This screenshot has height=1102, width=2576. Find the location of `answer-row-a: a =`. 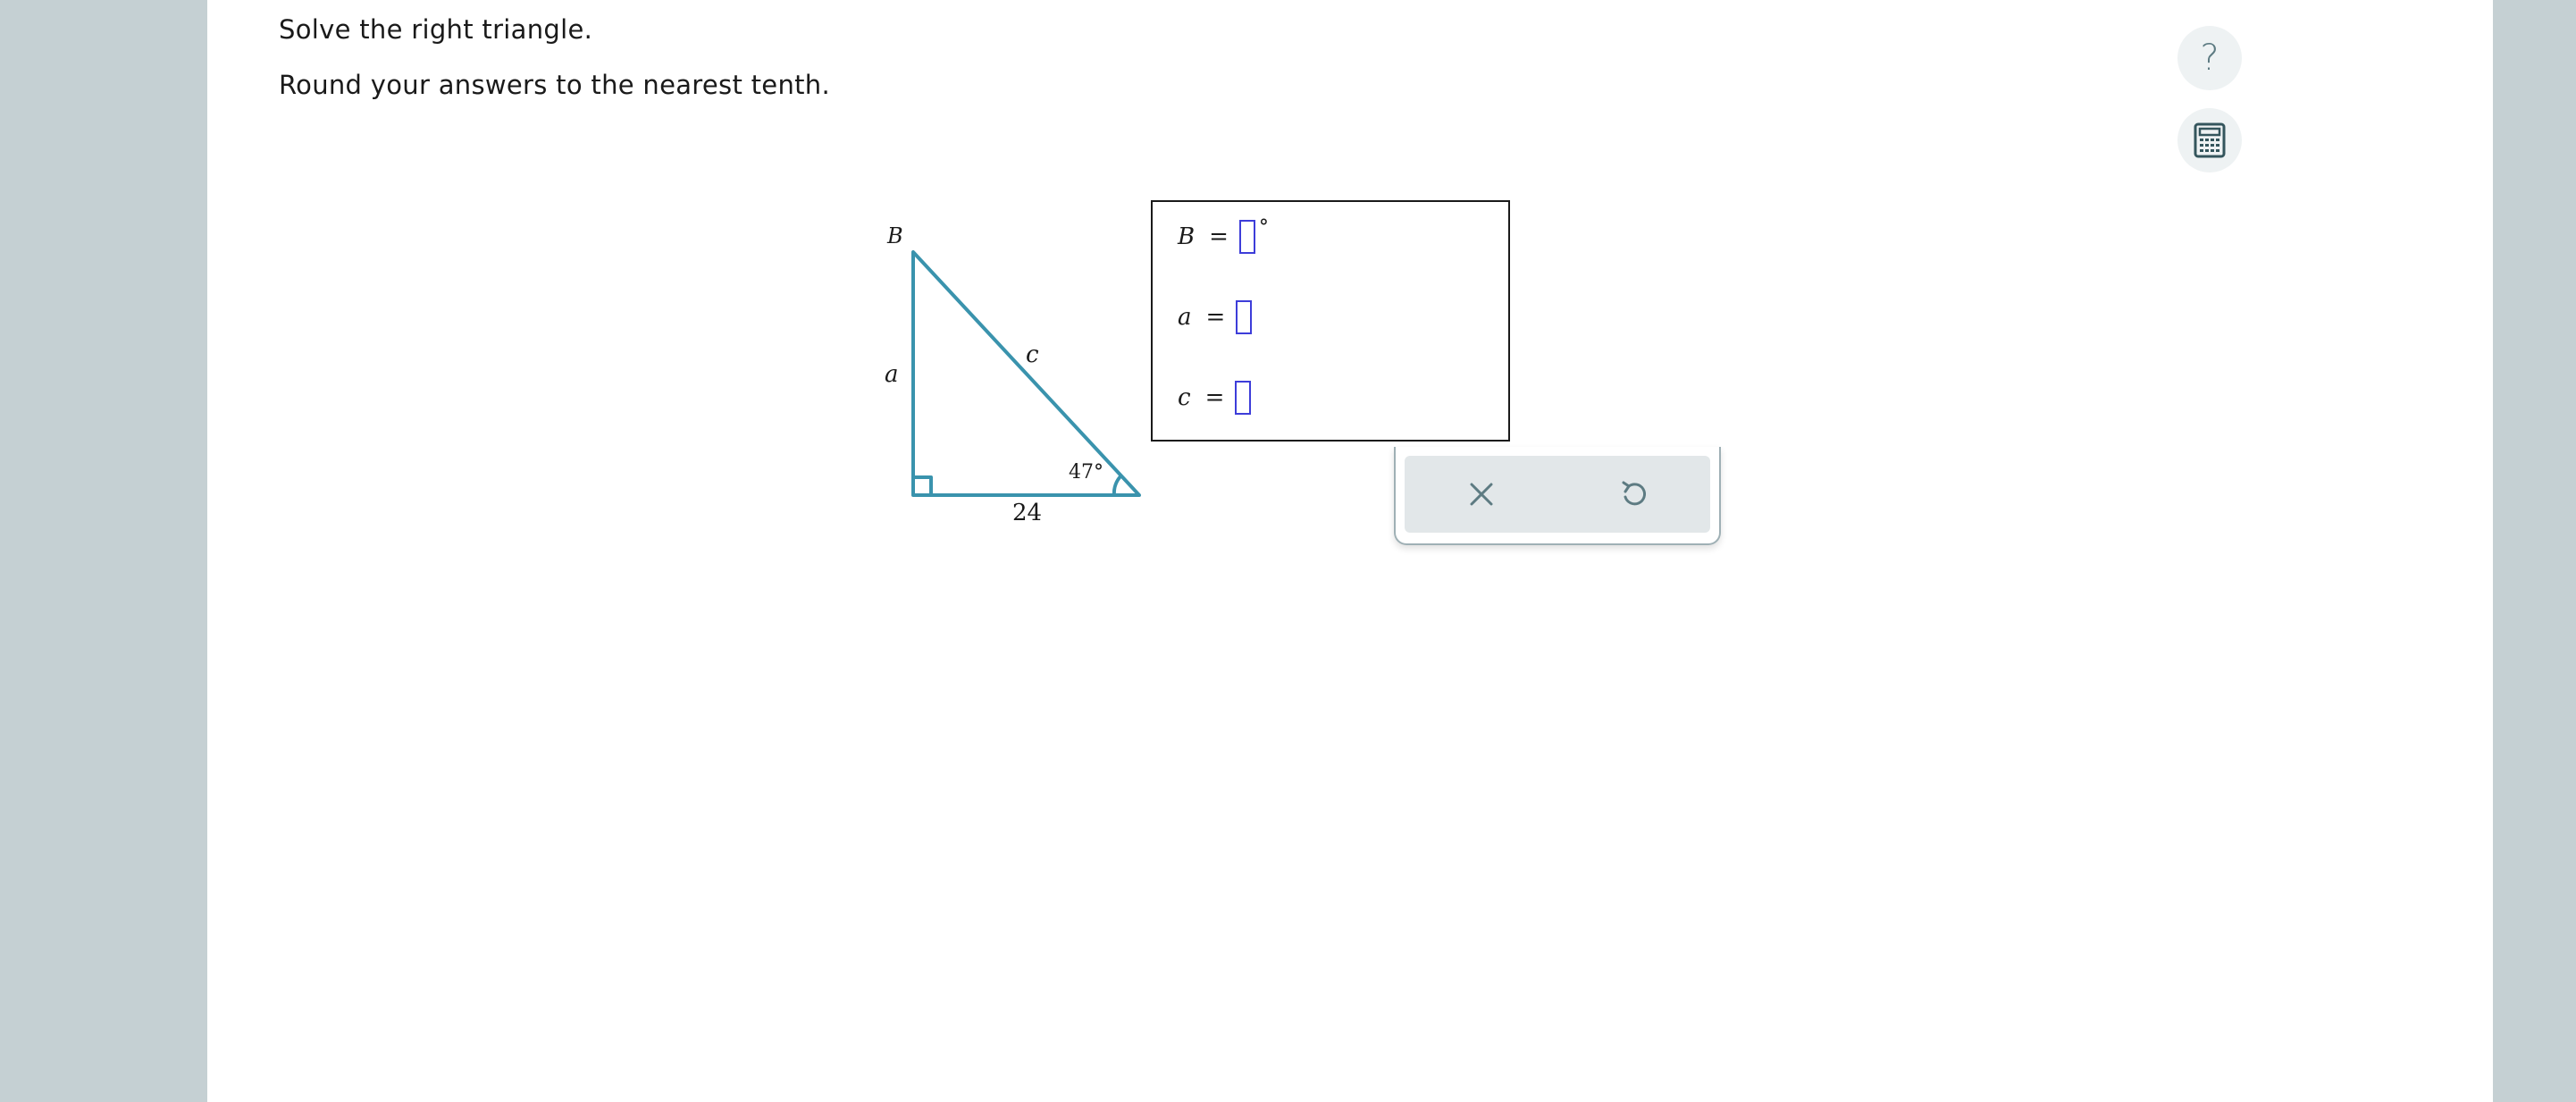

answer-row-a: a = is located at coordinates (1215, 317).